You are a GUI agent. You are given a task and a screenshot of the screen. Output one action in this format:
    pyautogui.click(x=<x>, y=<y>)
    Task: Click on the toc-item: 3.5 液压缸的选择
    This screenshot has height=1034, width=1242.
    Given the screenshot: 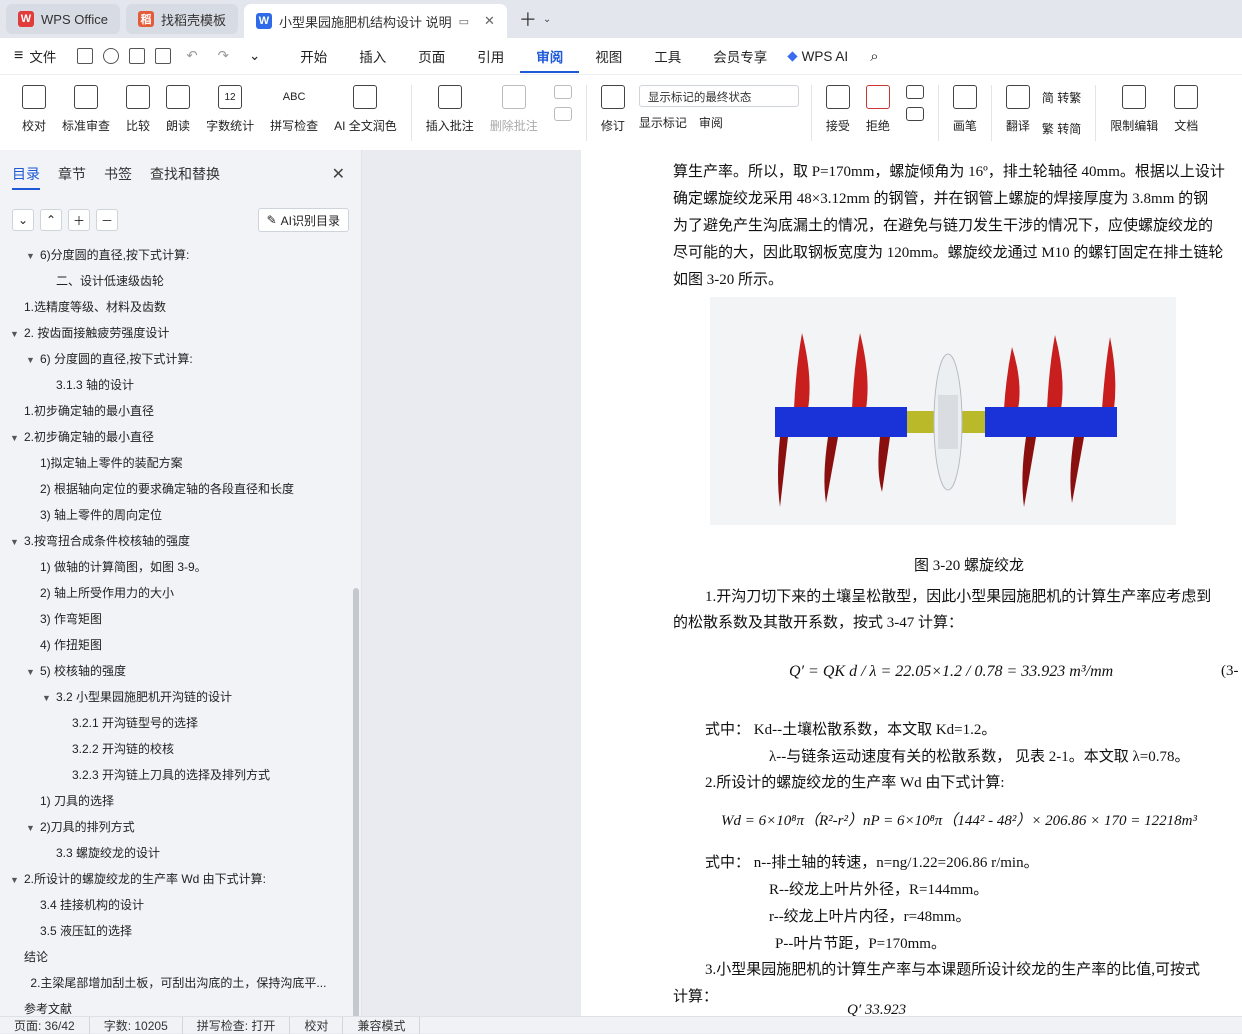 What is the action you would take?
    pyautogui.click(x=176, y=931)
    